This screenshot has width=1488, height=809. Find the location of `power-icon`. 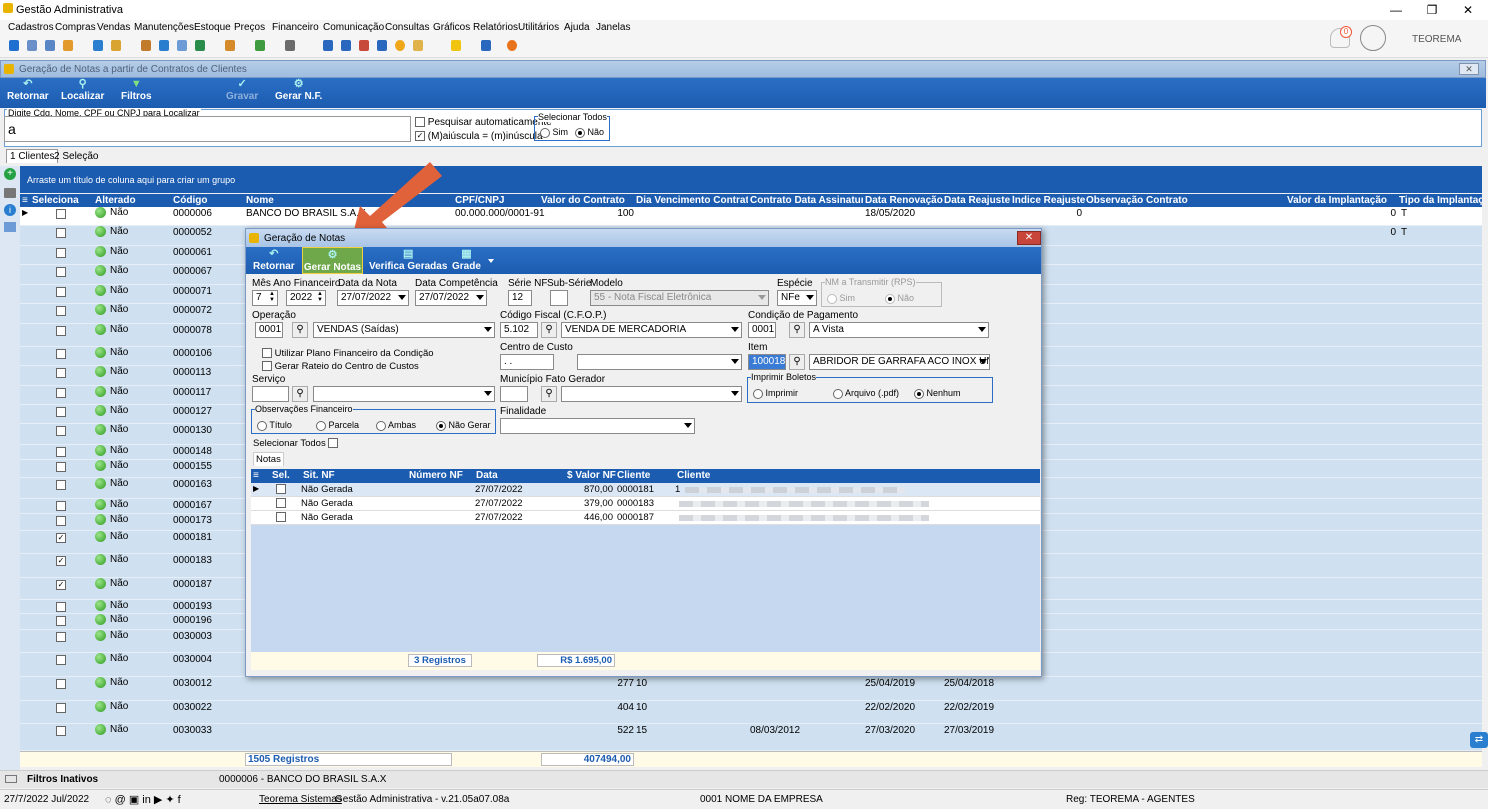

power-icon is located at coordinates (512, 45).